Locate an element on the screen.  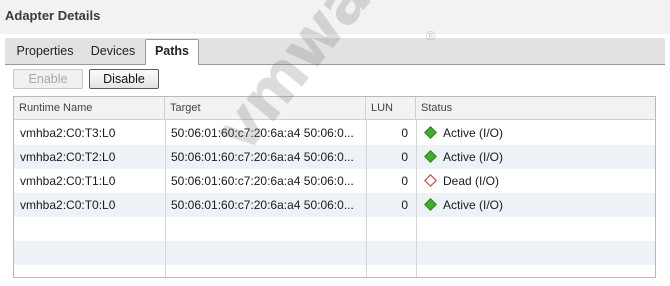
column-header-runtime-name: Runtime Name is located at coordinates (89, 108).